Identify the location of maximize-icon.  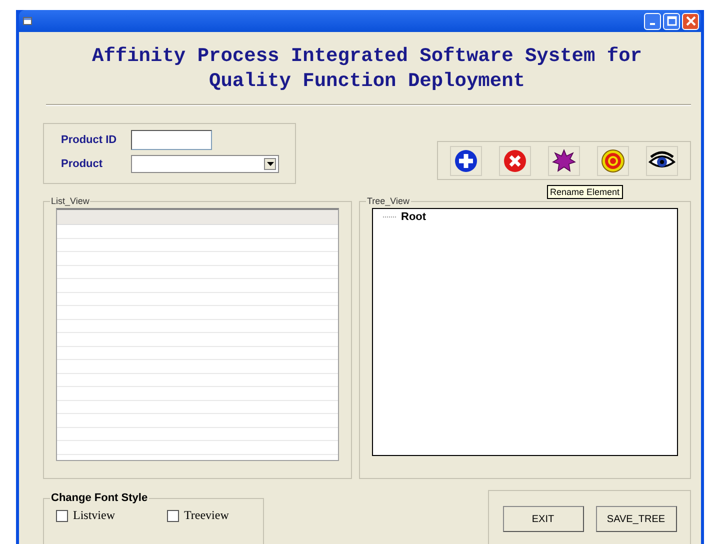
(671, 21).